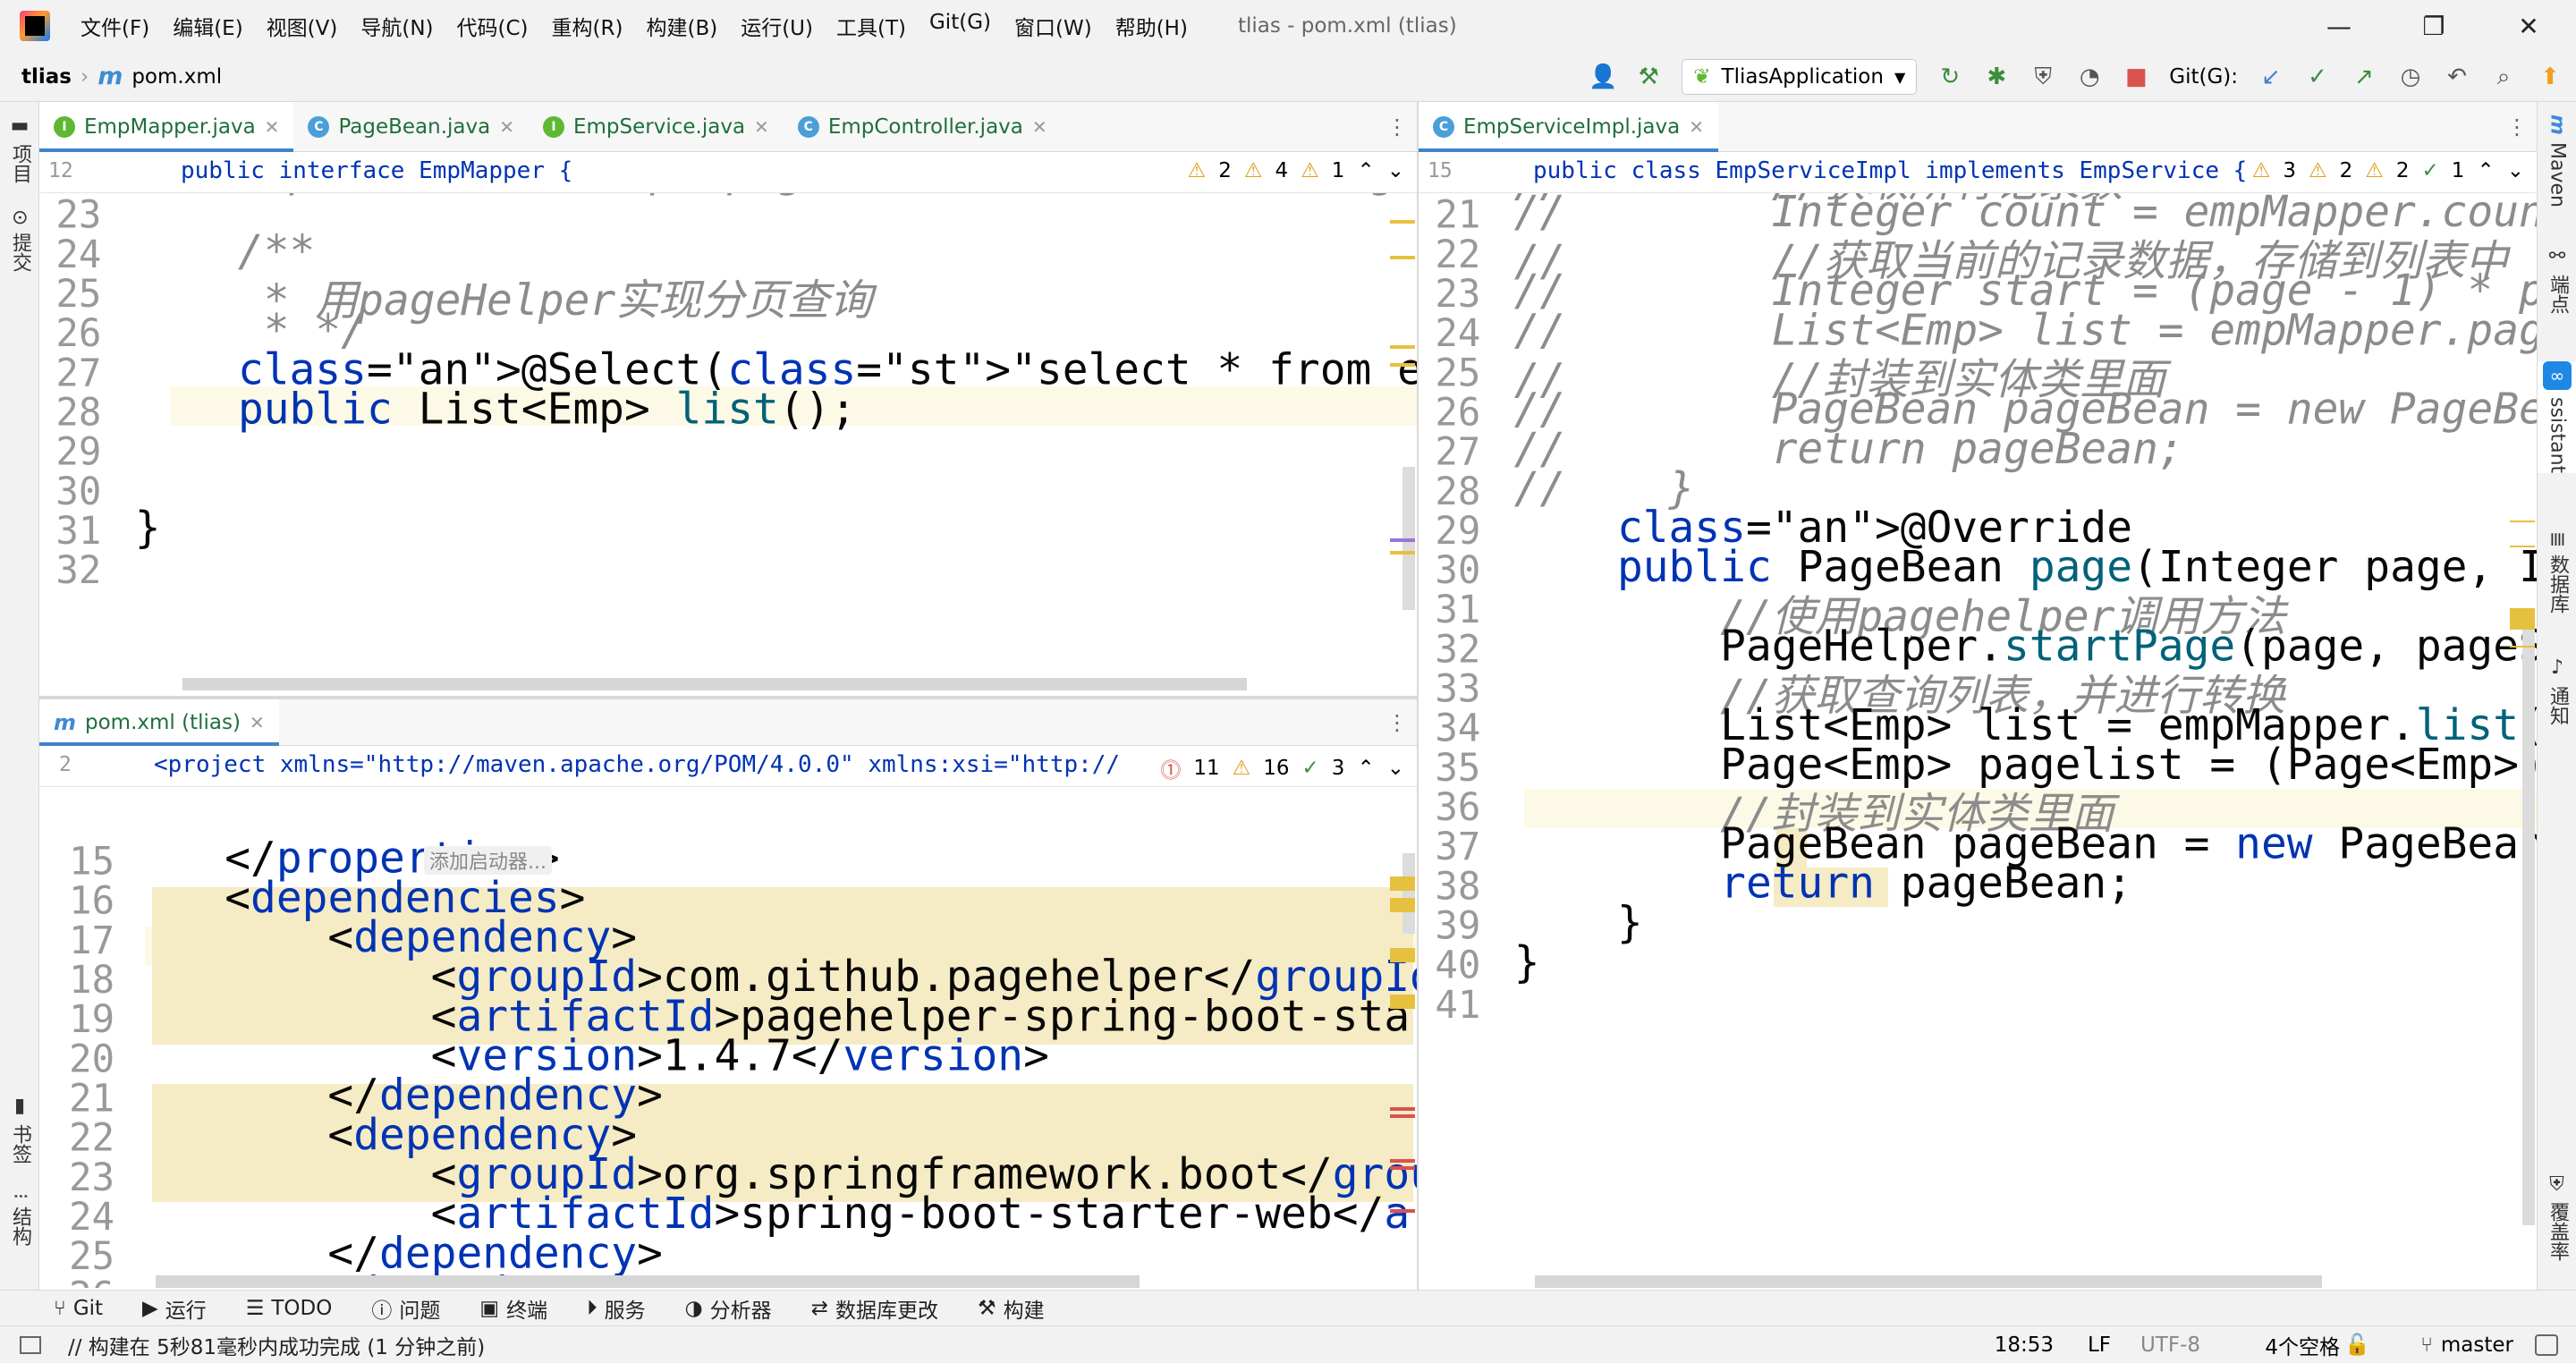 The image size is (2576, 1363). What do you see at coordinates (1568, 127) in the screenshot?
I see `editor-tab: C EmpServiceImpl.java ✕` at bounding box center [1568, 127].